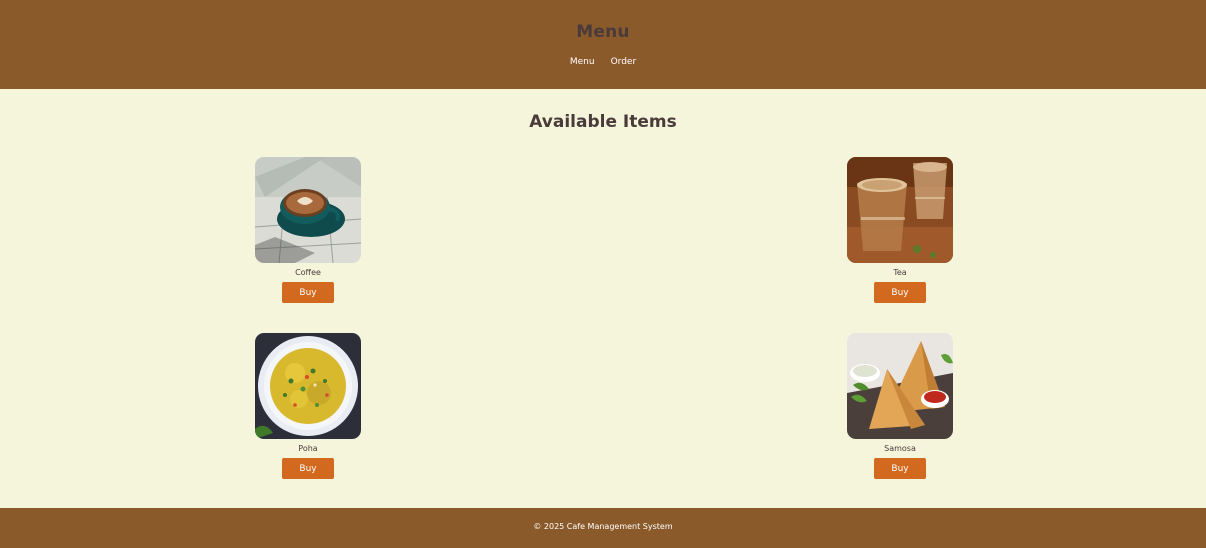 Image resolution: width=1206 pixels, height=548 pixels. I want to click on site-footer: © 2025 Cafe Management System, so click(603, 528).